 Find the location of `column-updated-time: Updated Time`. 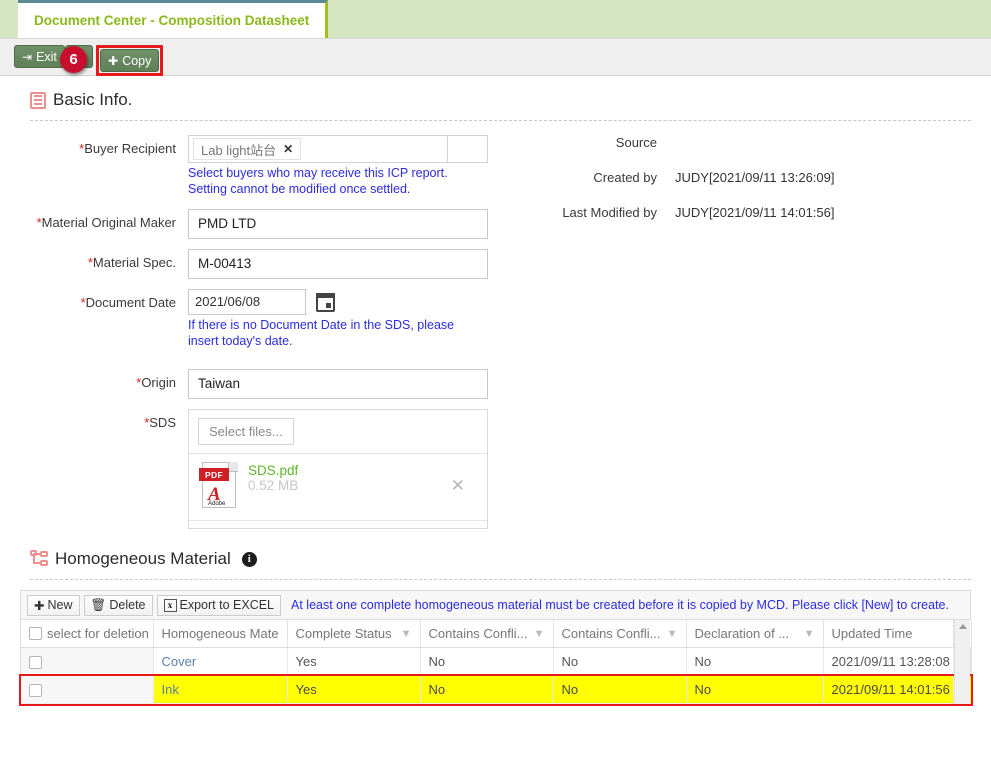

column-updated-time: Updated Time is located at coordinates (888, 634).